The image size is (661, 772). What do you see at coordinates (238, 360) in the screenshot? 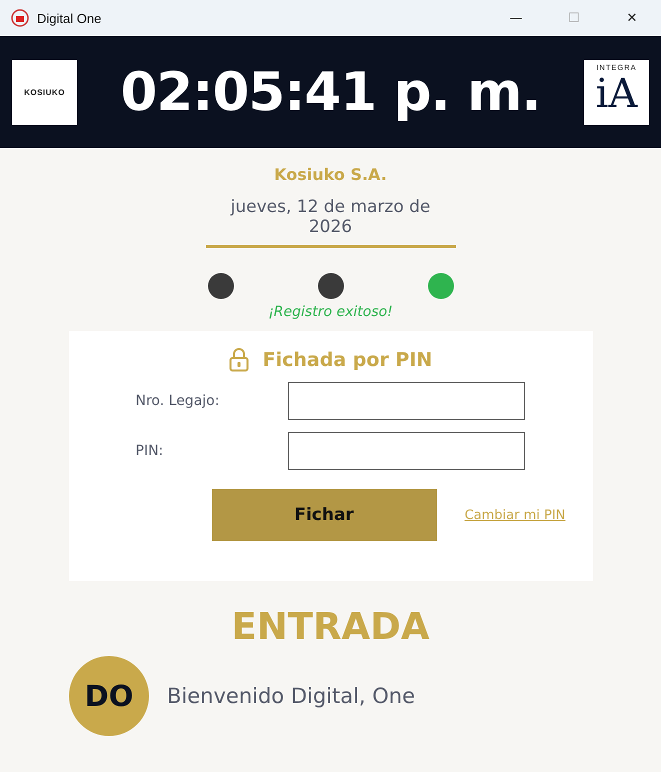
I see `lock-icon` at bounding box center [238, 360].